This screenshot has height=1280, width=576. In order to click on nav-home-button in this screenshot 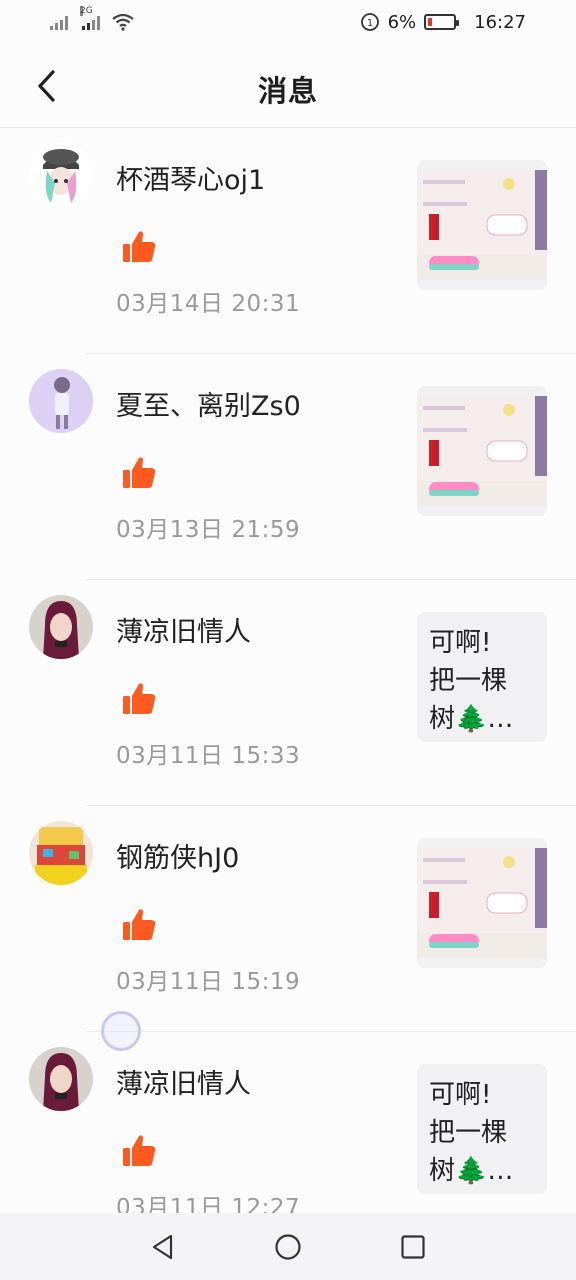, I will do `click(288, 1247)`.